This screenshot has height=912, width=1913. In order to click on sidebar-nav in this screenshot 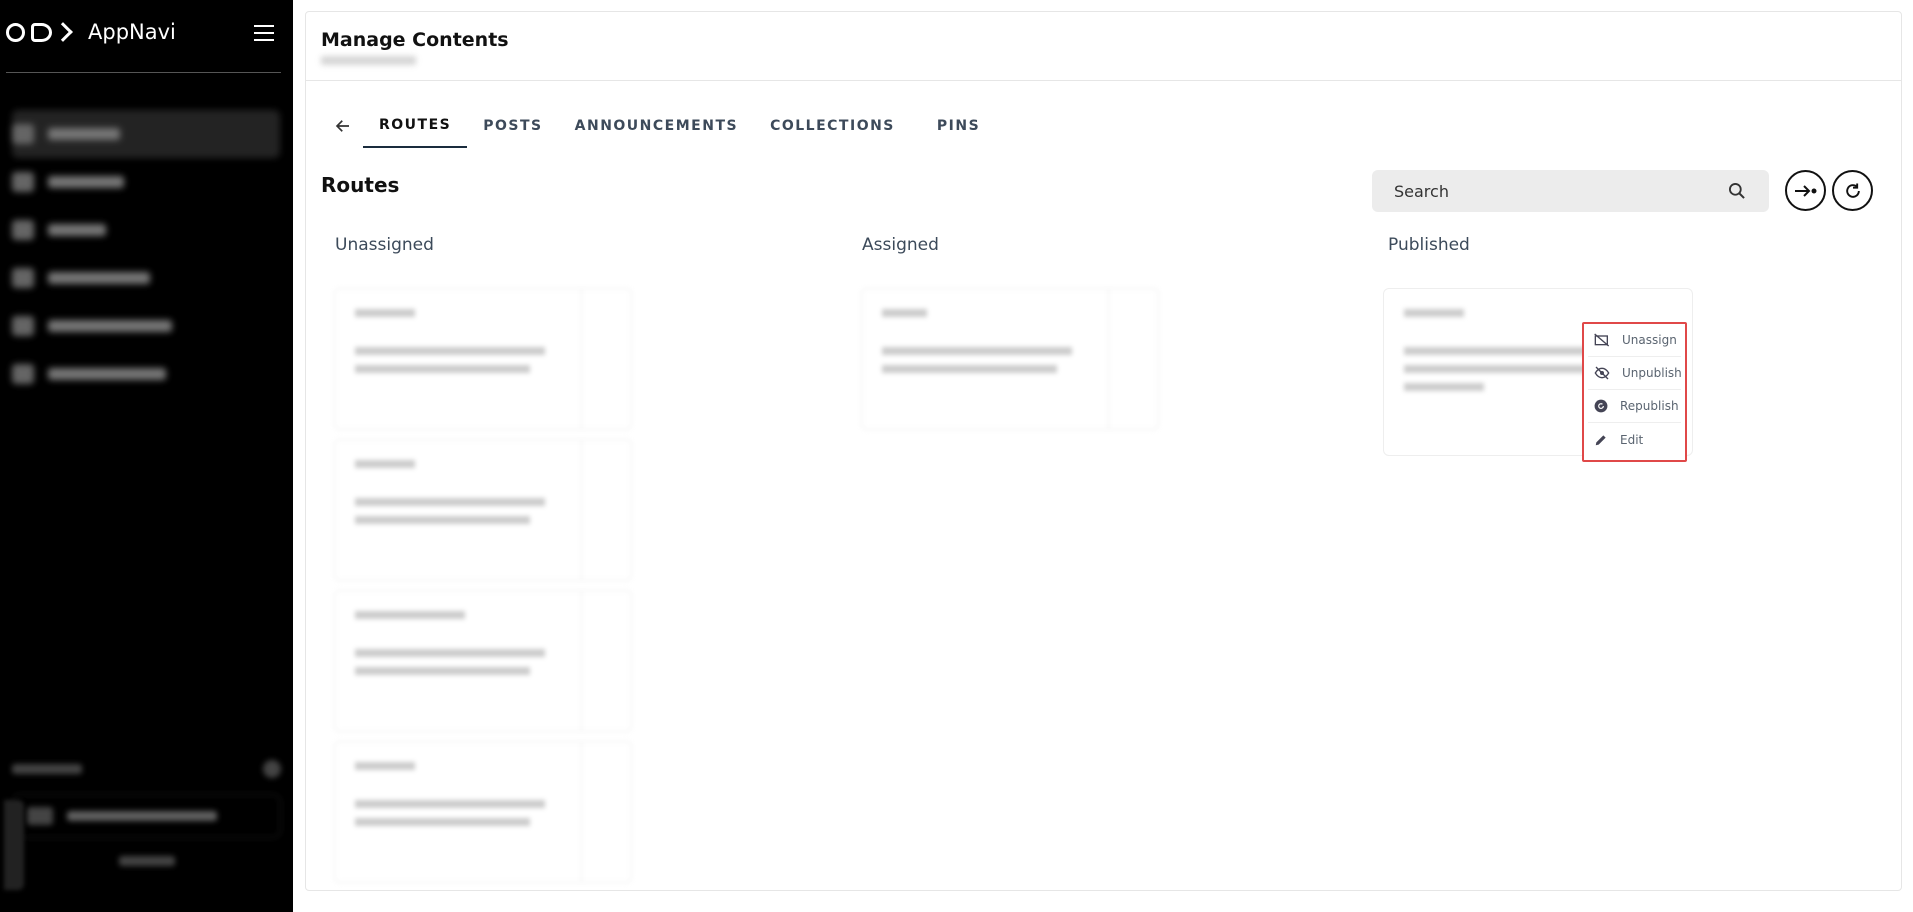, I will do `click(146, 254)`.